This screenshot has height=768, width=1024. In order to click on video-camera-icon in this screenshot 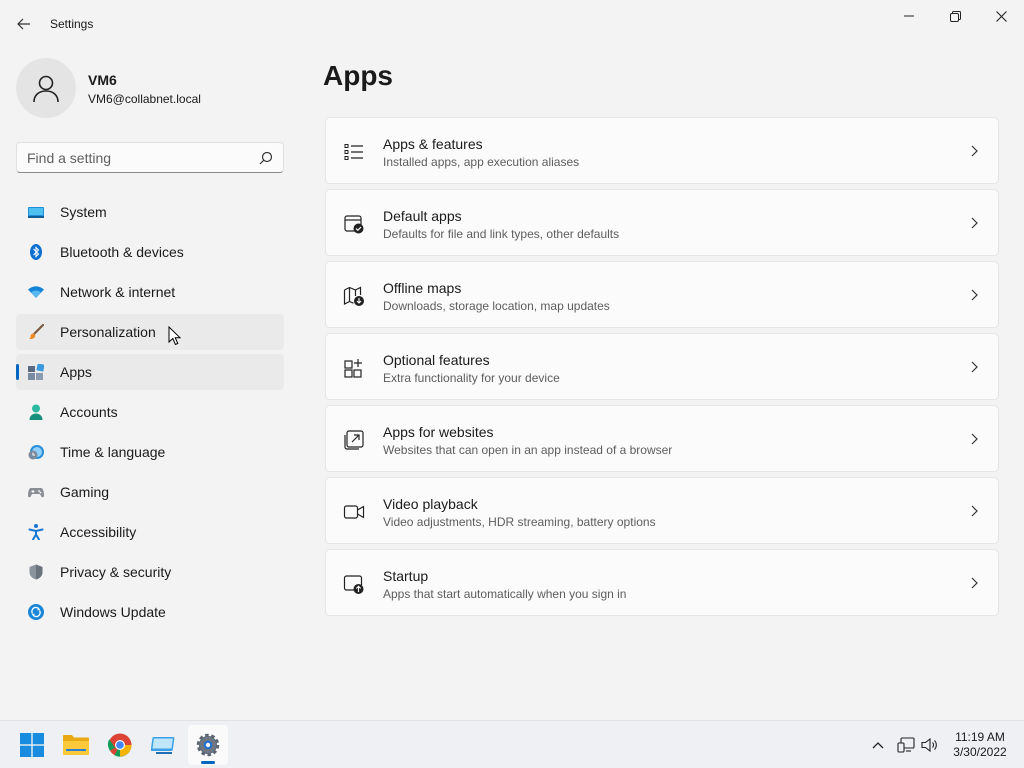, I will do `click(354, 512)`.